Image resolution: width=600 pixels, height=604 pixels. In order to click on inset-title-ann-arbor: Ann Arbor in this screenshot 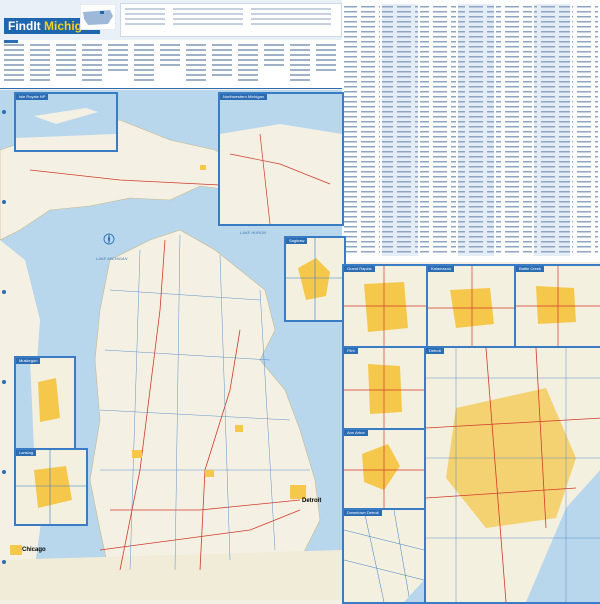, I will do `click(356, 433)`.